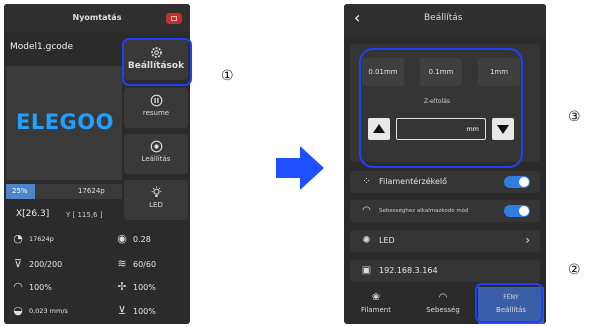  Describe the element at coordinates (509, 303) in the screenshot. I see `highlight-settings-tab` at that location.